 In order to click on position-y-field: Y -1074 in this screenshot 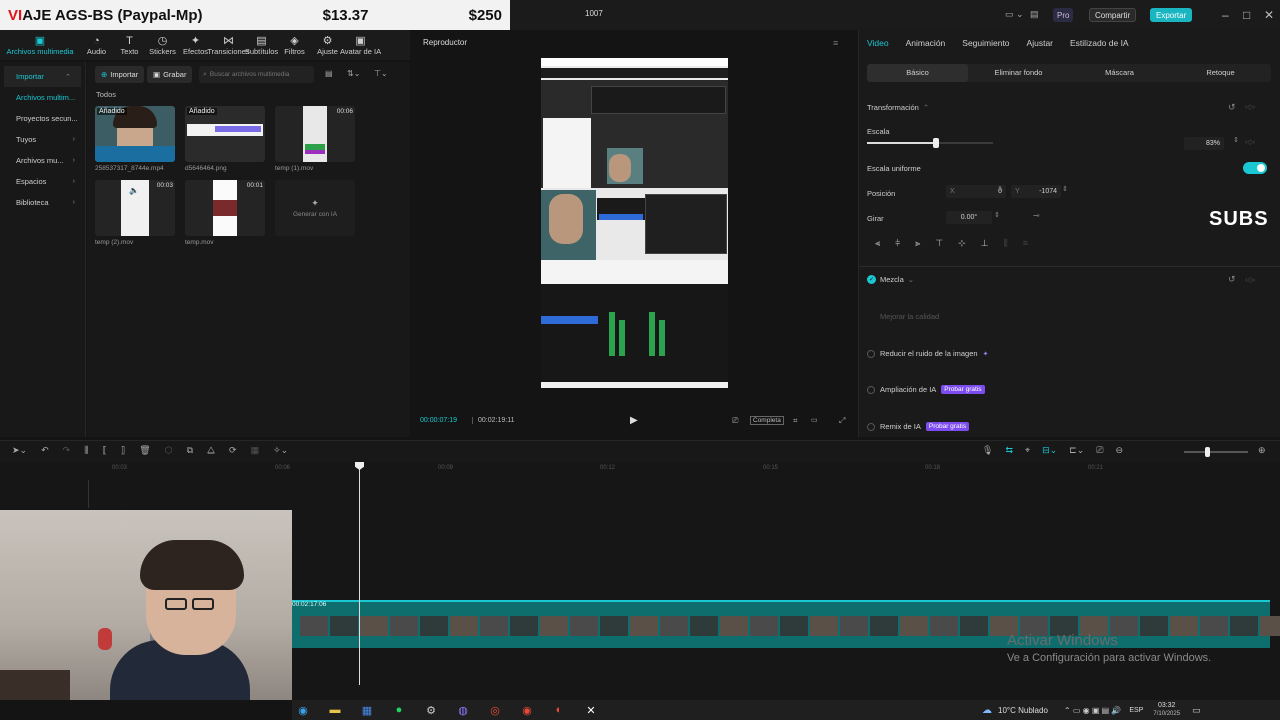, I will do `click(1036, 191)`.